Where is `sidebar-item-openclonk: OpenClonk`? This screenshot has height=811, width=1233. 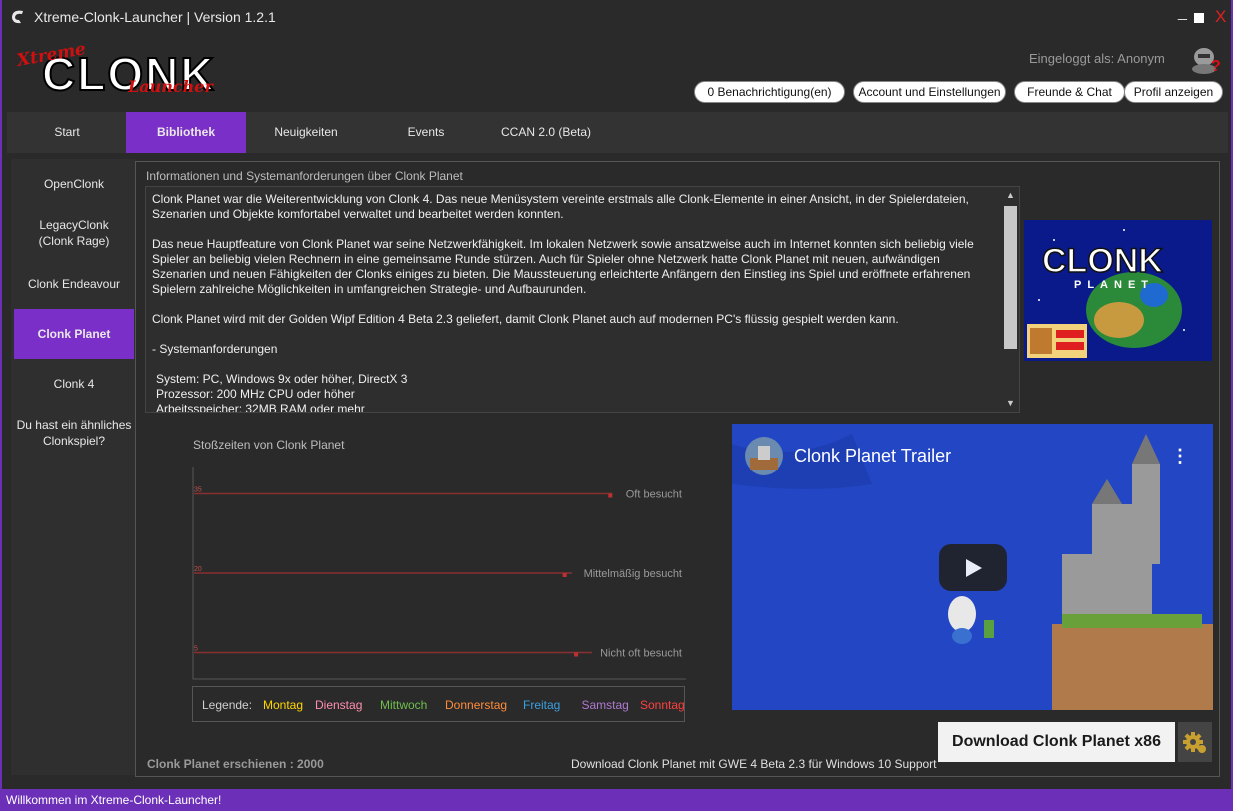
sidebar-item-openclonk: OpenClonk is located at coordinates (74, 184).